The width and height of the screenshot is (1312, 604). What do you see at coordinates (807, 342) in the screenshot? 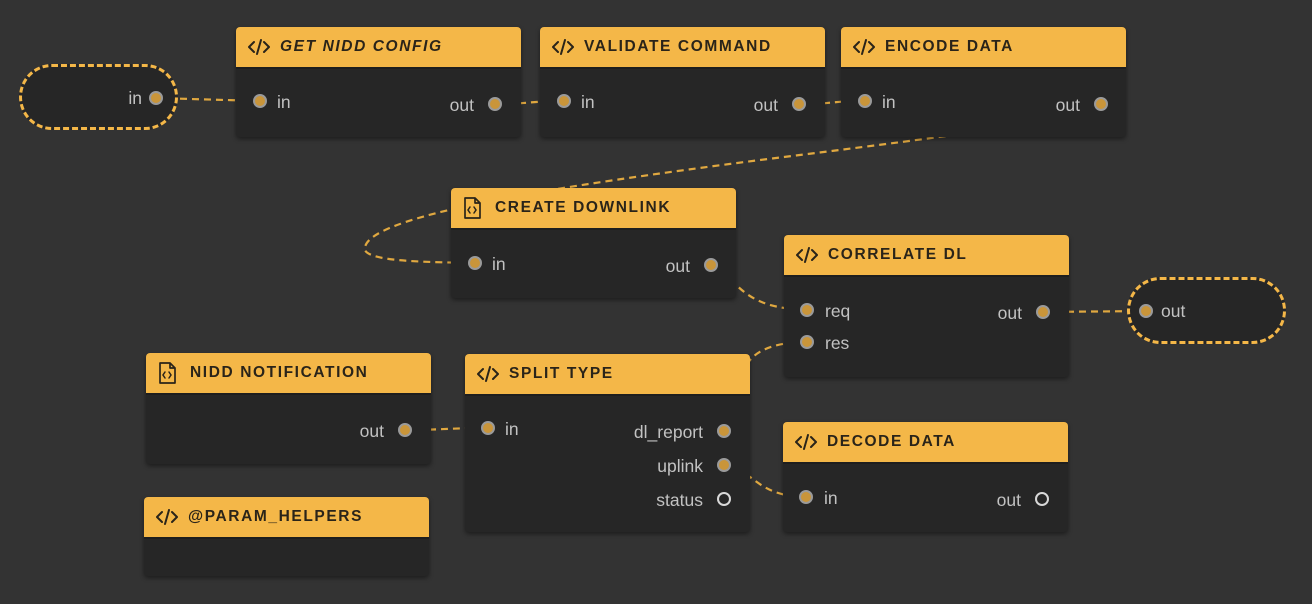
I see `port-res` at bounding box center [807, 342].